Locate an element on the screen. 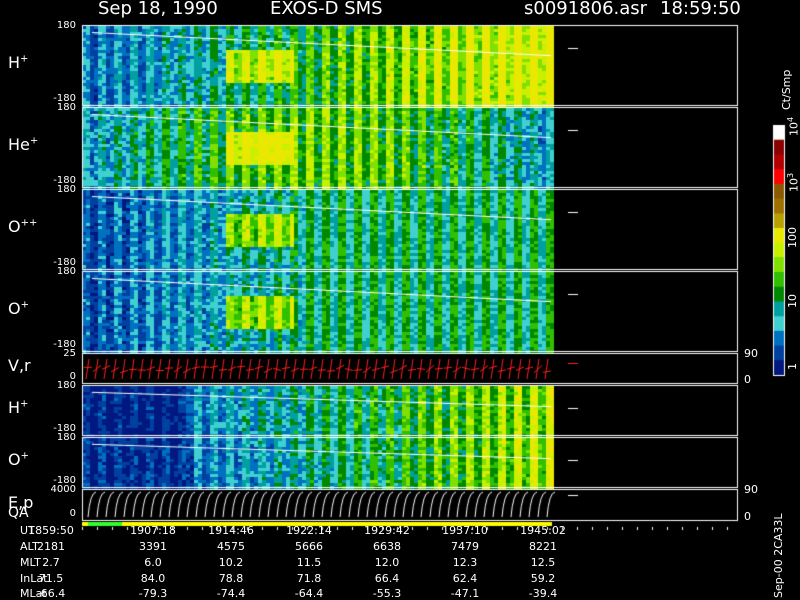 This screenshot has width=800, height=600. axis-tick-bottom: 0 is located at coordinates (72, 513).